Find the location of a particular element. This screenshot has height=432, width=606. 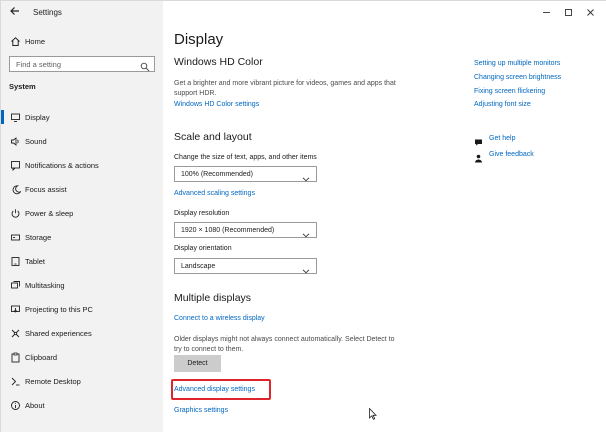

info-icon is located at coordinates (15, 405).